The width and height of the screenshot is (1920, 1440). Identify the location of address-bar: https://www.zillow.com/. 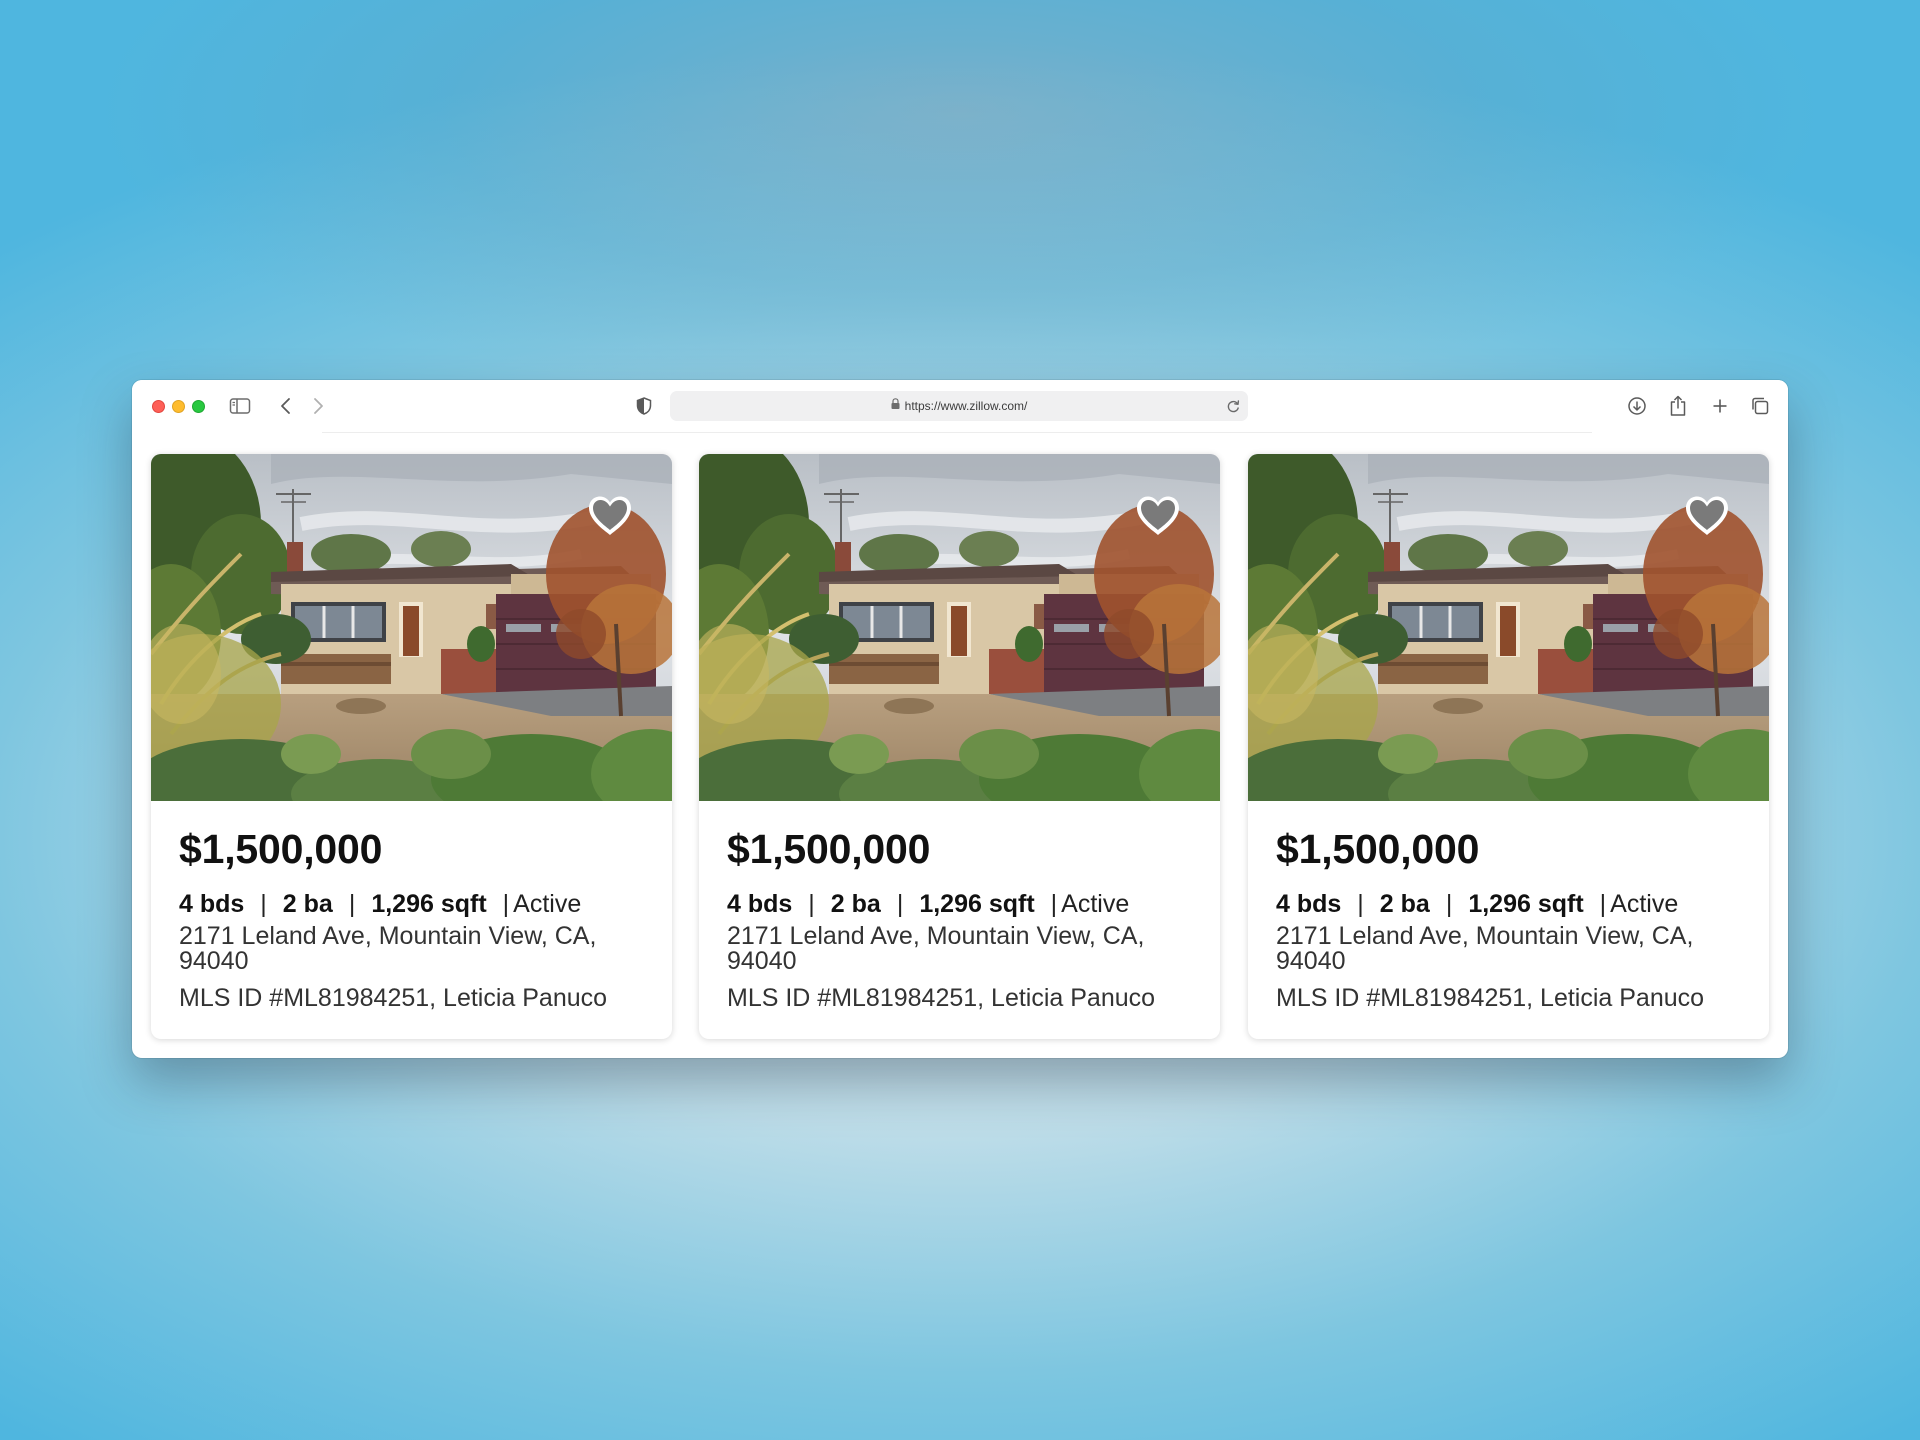
(959, 406).